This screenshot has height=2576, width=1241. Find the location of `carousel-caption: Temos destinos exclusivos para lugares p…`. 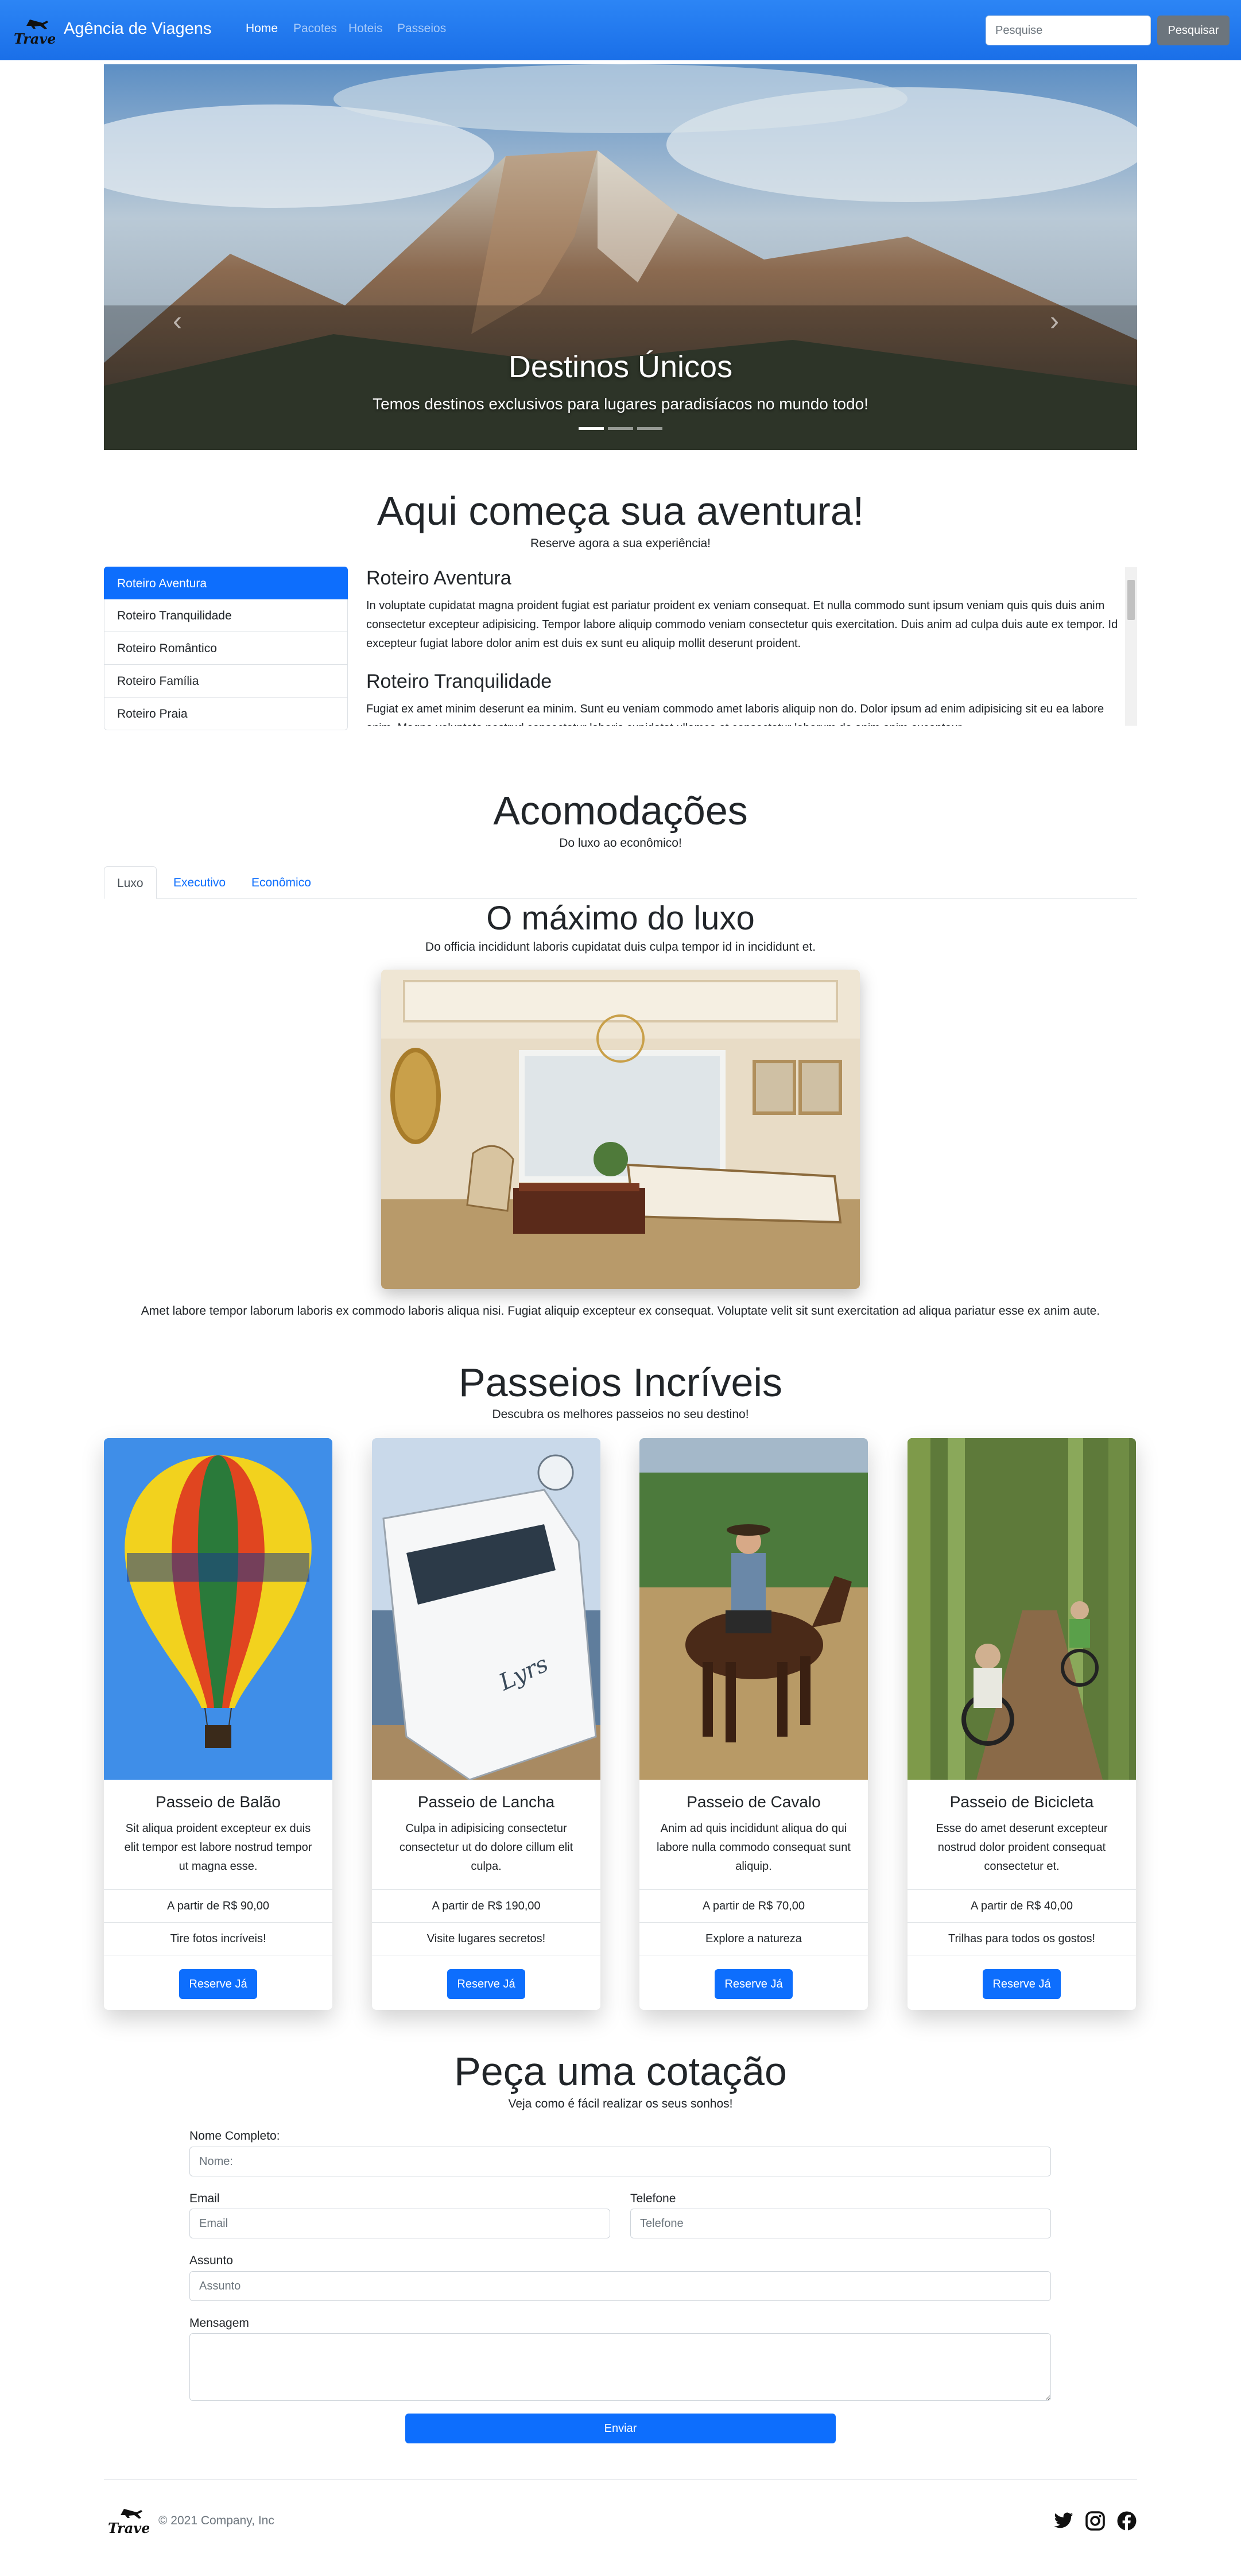

carousel-caption: Temos destinos exclusivos para lugares p… is located at coordinates (620, 404).